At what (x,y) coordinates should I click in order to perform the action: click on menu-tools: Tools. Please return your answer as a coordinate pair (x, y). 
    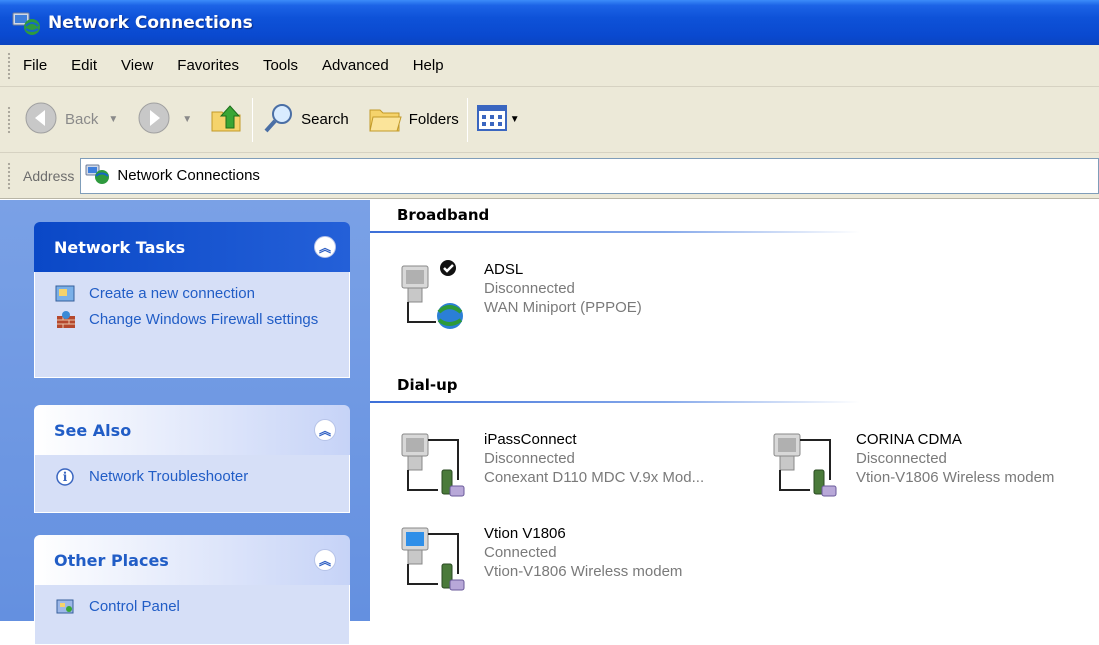
    Looking at the image, I should click on (280, 65).